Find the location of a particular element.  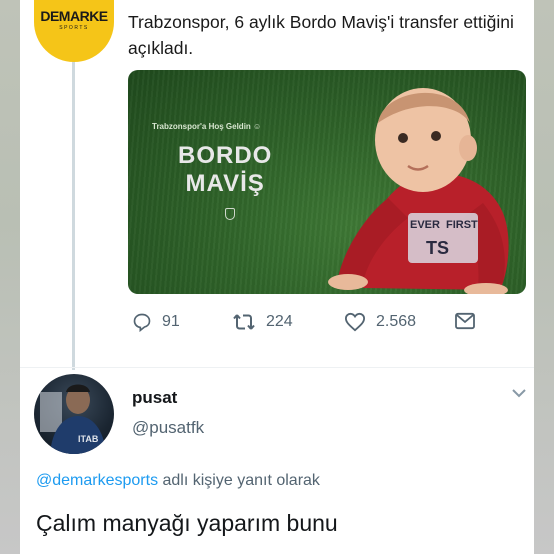

logo-sub-text: SPORTS is located at coordinates (74, 28).